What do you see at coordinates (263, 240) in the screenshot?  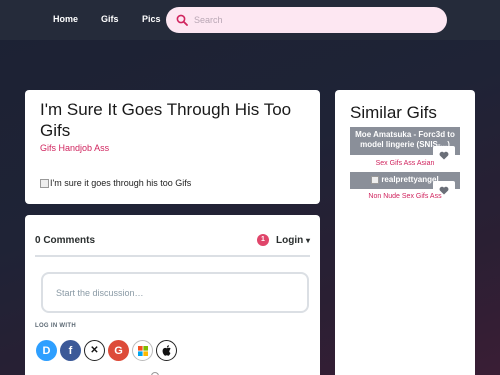 I see `notification-badge: 1` at bounding box center [263, 240].